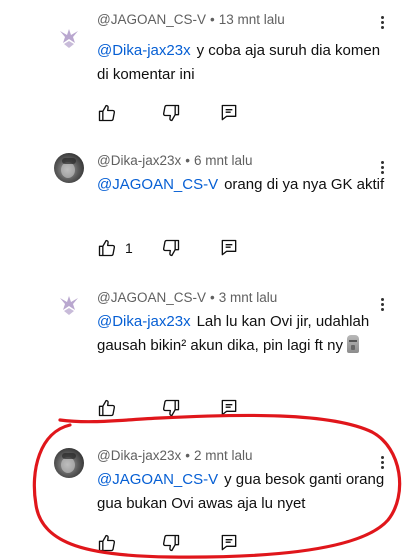 The height and width of the screenshot is (560, 414). Describe the element at coordinates (304, 184) in the screenshot. I see `comment-text: orang di ya nya GK aktif` at that location.